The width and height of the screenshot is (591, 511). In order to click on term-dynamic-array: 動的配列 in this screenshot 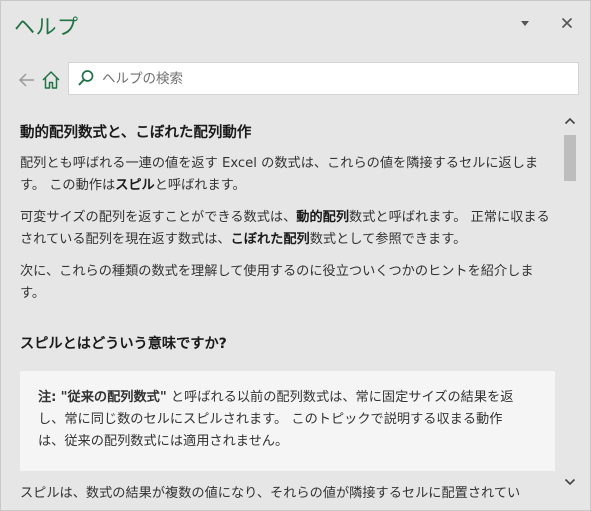, I will do `click(323, 217)`.